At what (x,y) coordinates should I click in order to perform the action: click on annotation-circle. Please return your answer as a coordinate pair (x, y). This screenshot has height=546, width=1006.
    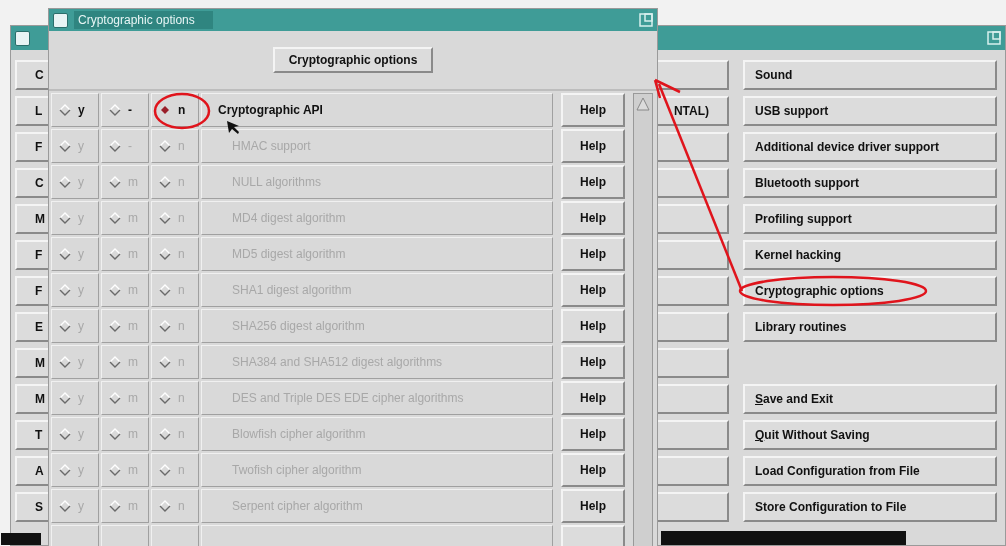
    Looking at the image, I should click on (182, 111).